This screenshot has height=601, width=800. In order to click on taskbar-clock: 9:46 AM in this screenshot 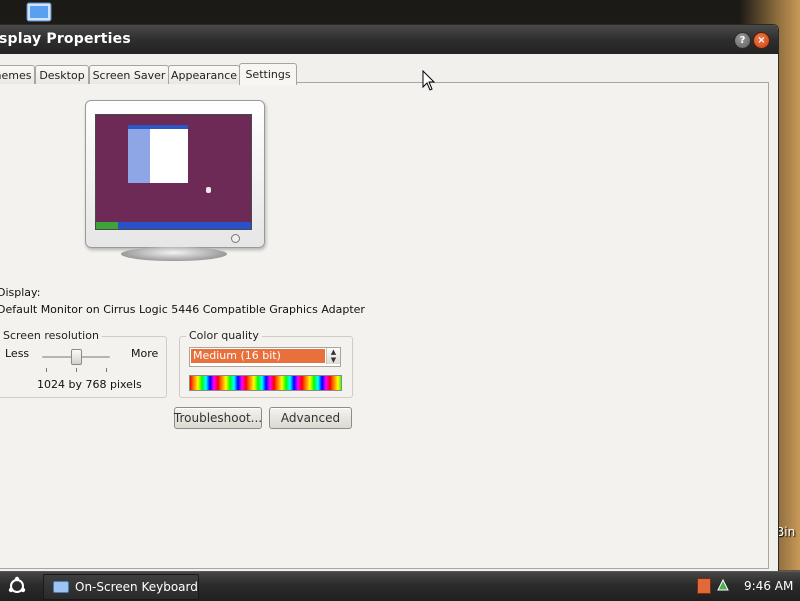, I will do `click(768, 586)`.